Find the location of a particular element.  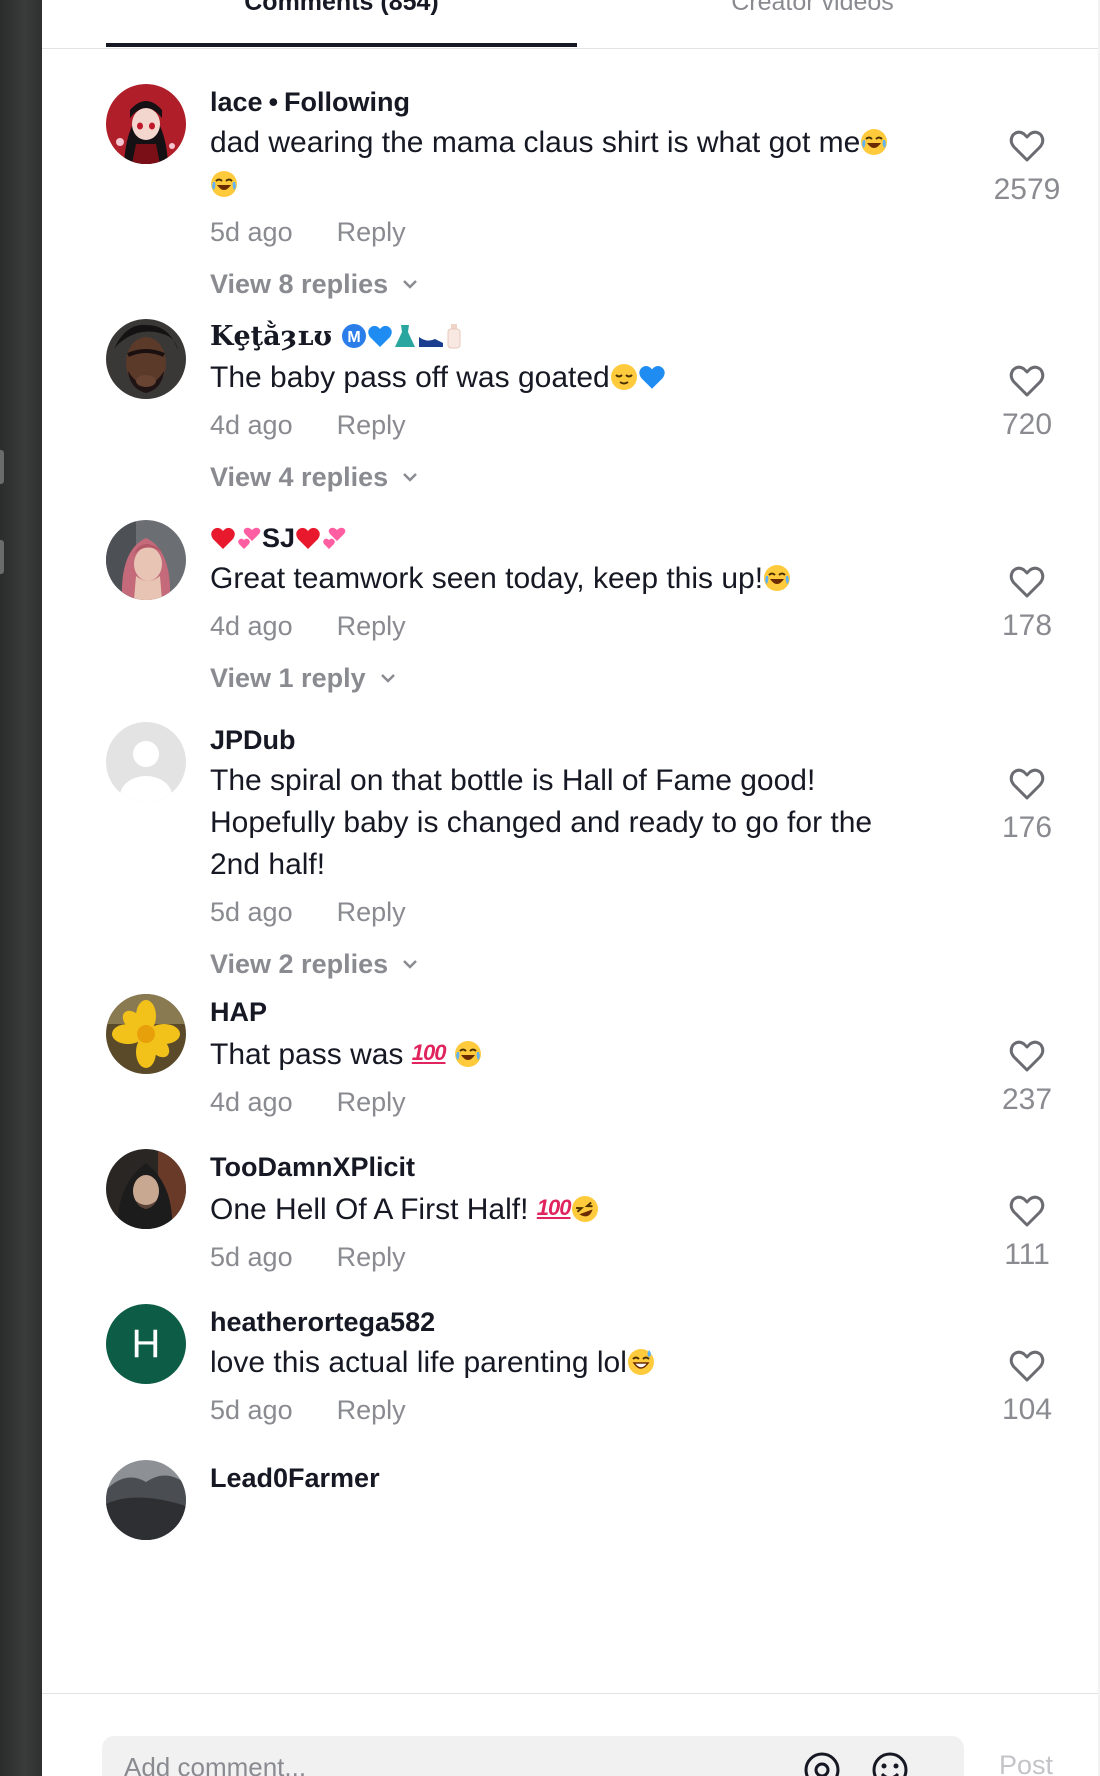

shoe-emoji is located at coordinates (431, 339).